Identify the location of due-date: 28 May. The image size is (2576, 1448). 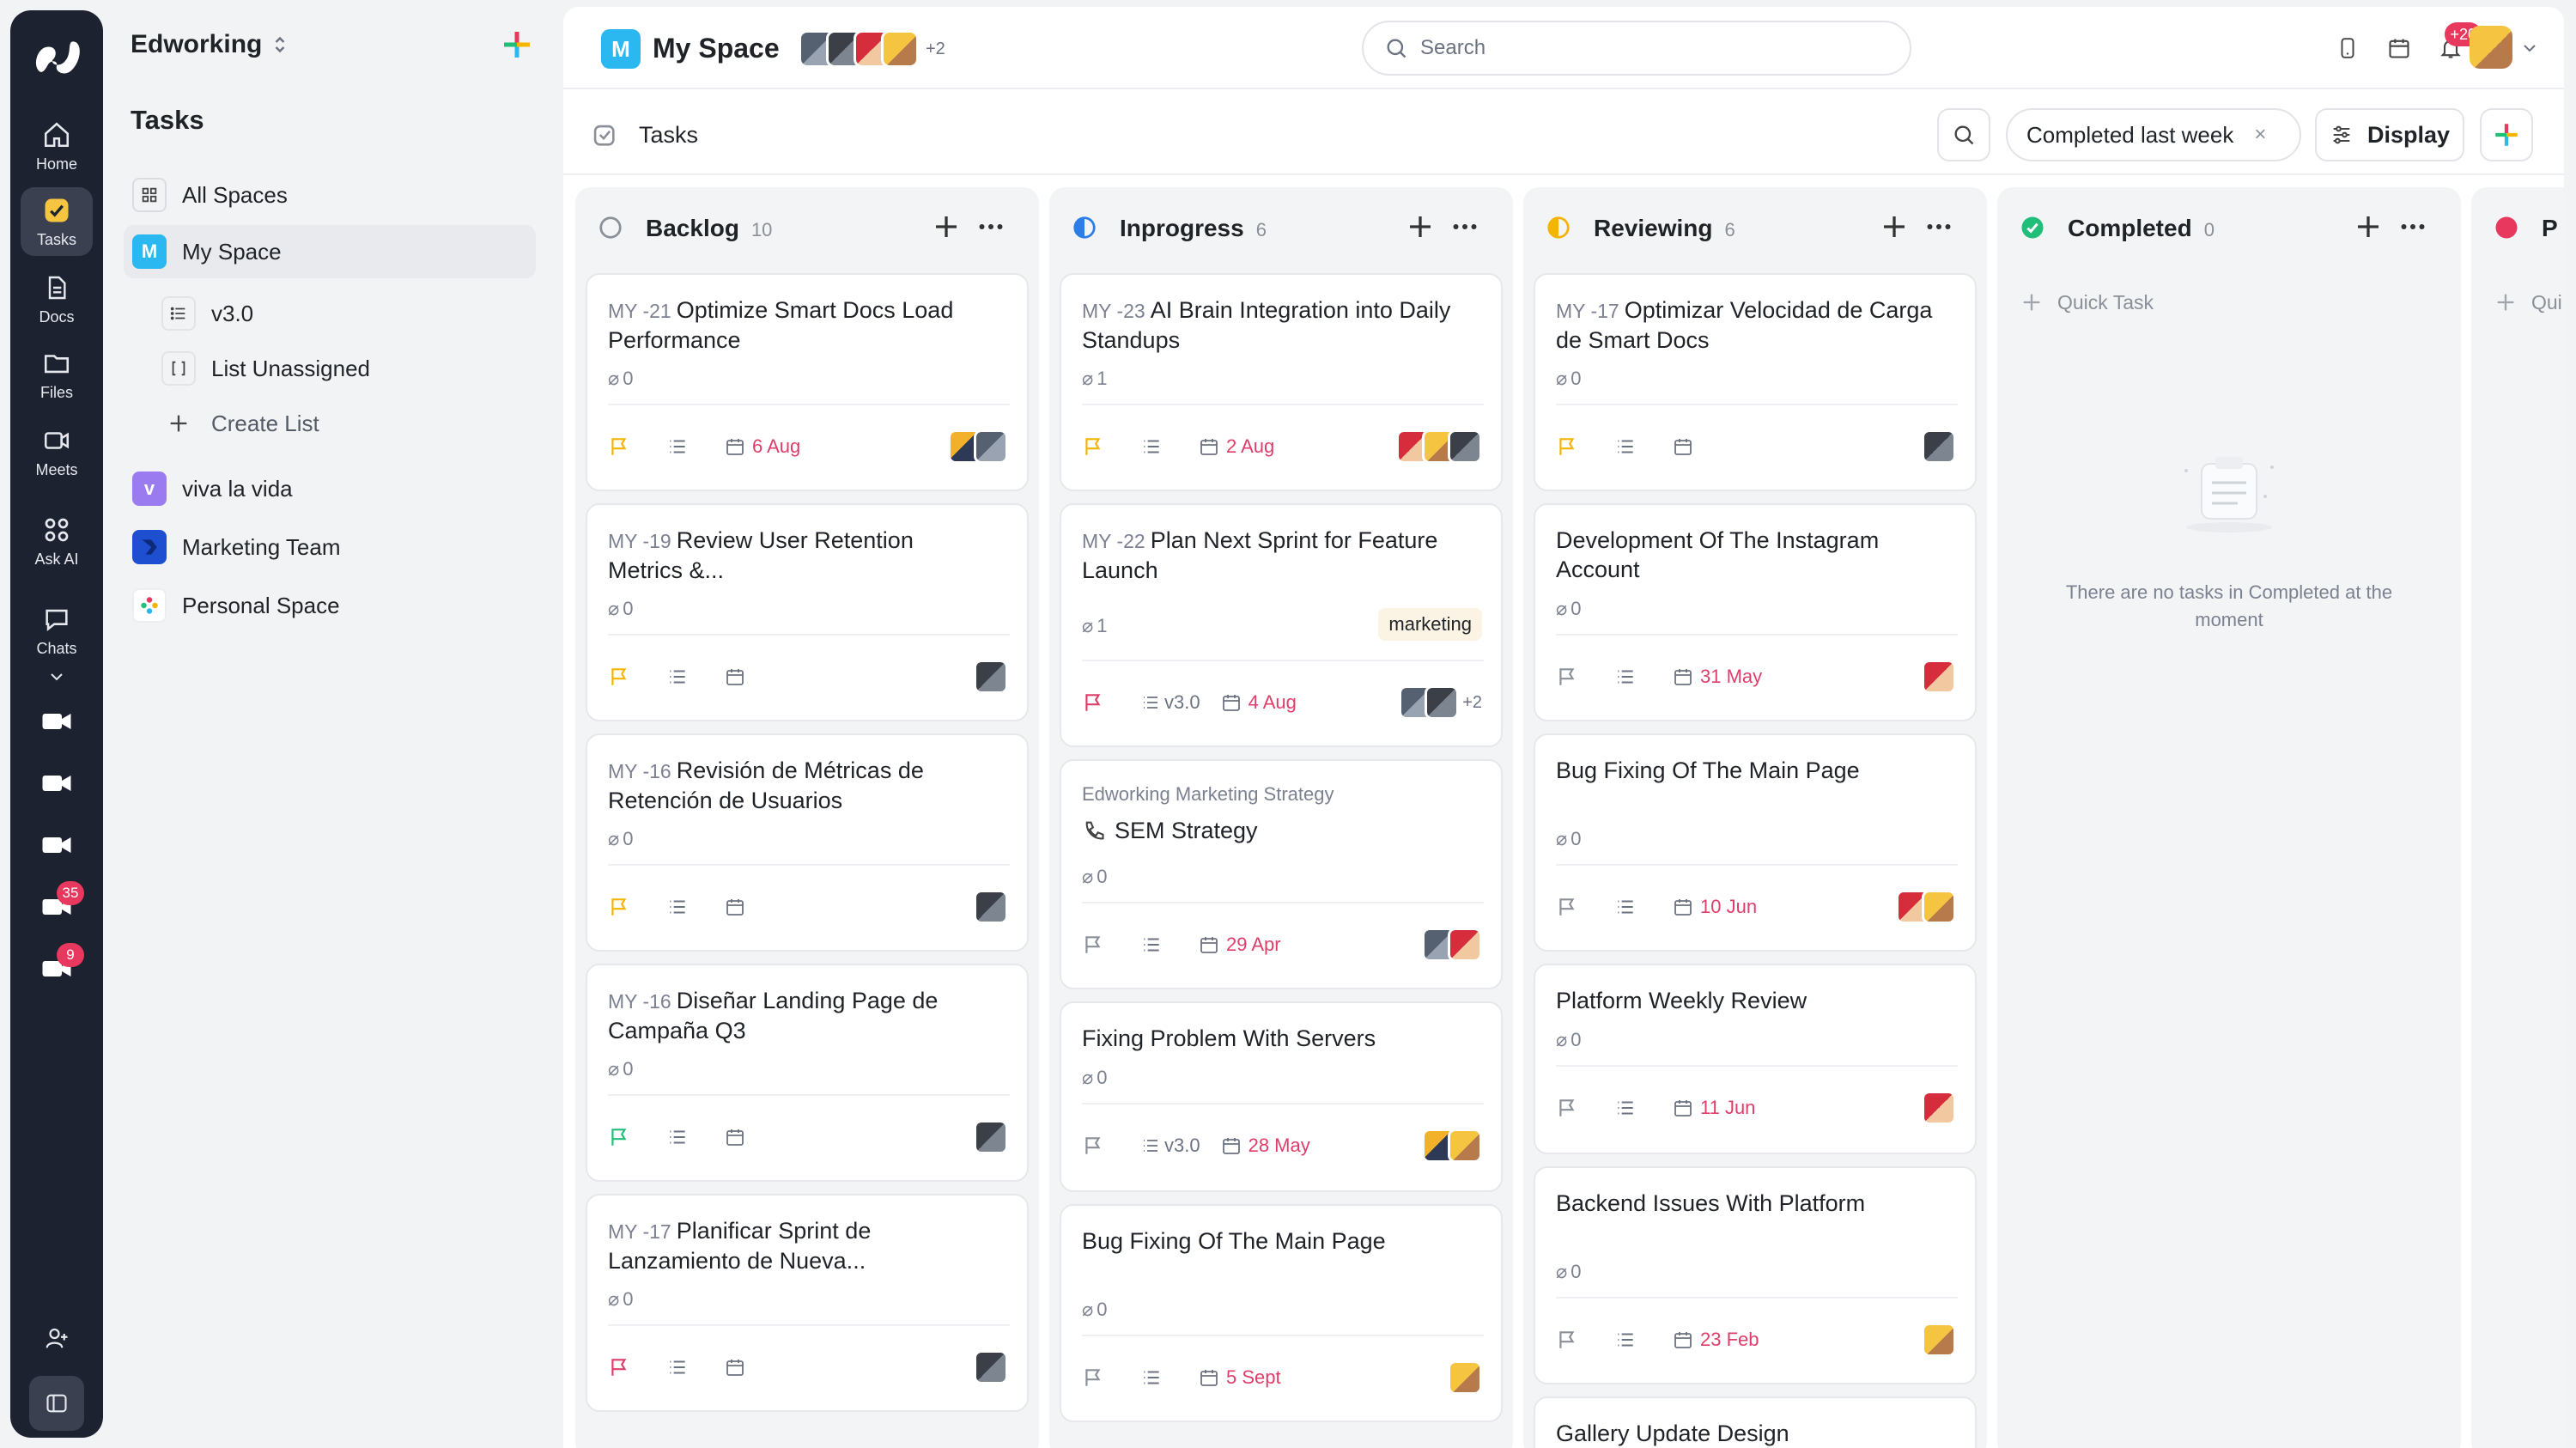
(1265, 1146).